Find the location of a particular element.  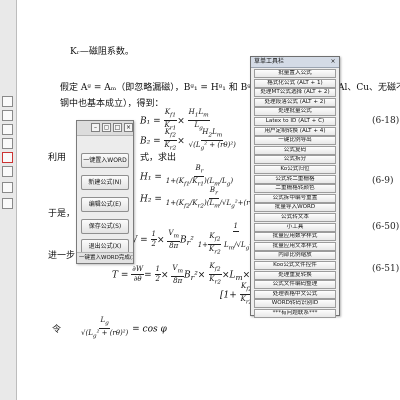

restore-icon: ▢ is located at coordinates (106, 127).